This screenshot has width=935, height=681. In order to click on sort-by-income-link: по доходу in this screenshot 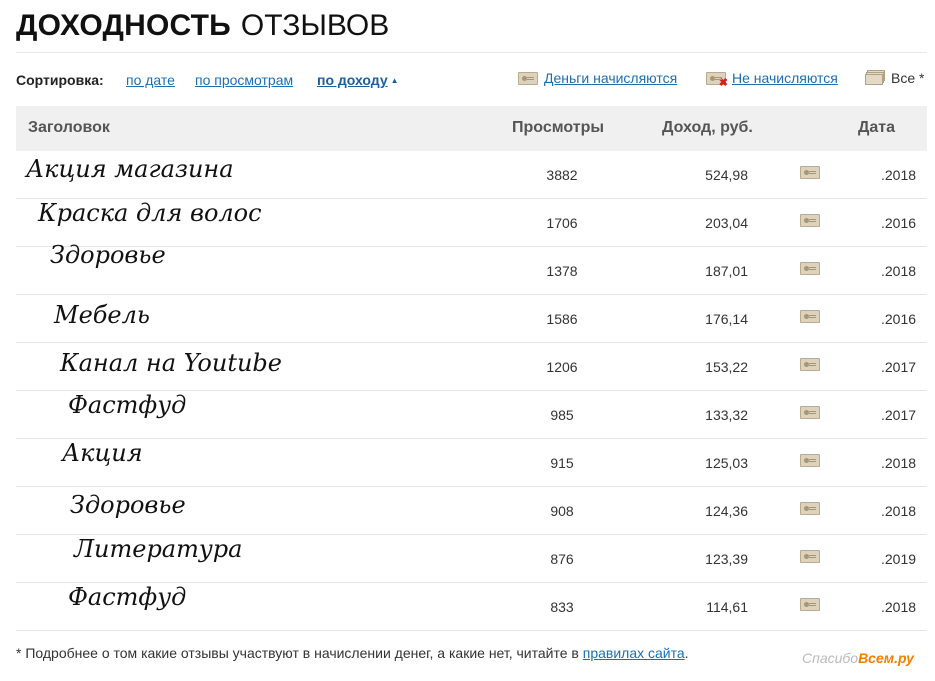, I will do `click(358, 80)`.